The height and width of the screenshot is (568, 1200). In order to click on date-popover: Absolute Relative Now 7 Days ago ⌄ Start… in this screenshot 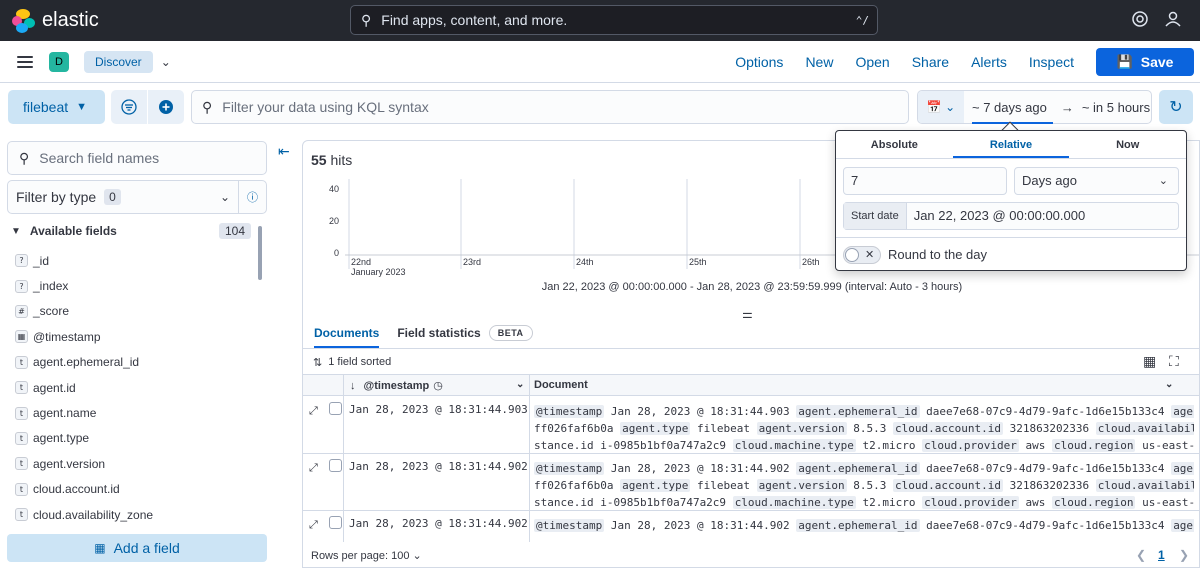, I will do `click(1011, 200)`.